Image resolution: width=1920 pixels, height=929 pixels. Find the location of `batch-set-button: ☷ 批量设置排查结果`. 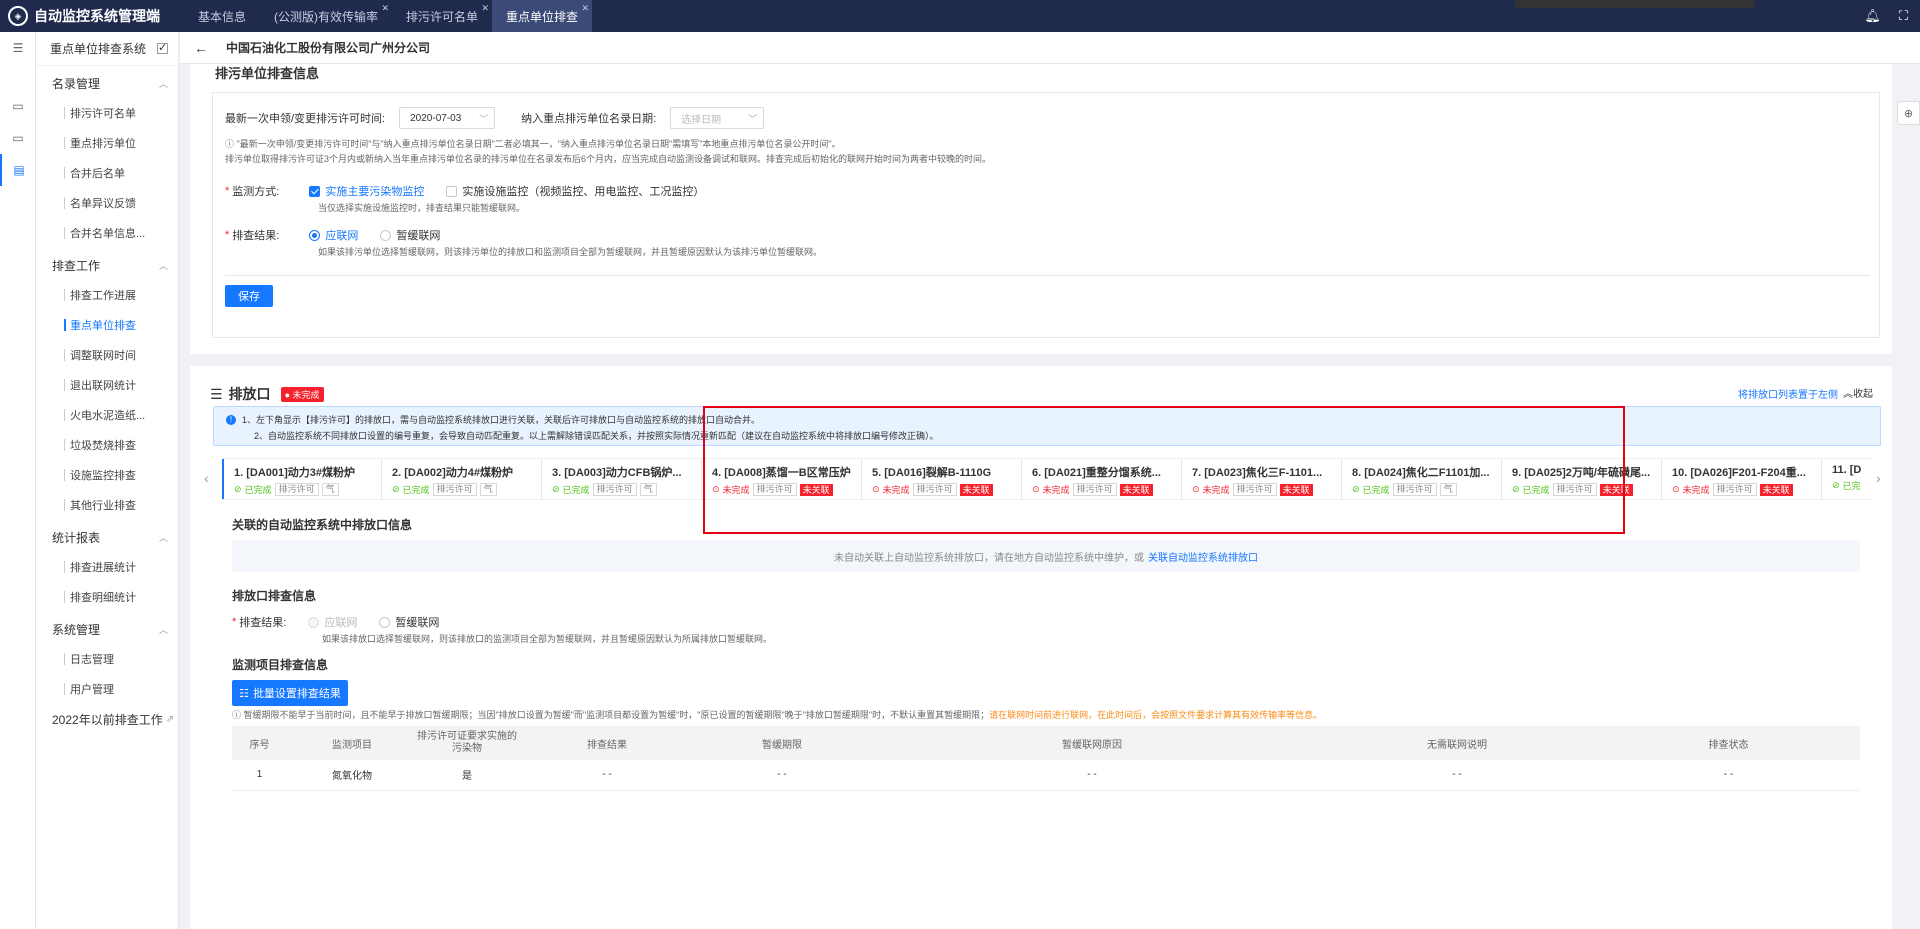

batch-set-button: ☷ 批量设置排查结果 is located at coordinates (290, 693).